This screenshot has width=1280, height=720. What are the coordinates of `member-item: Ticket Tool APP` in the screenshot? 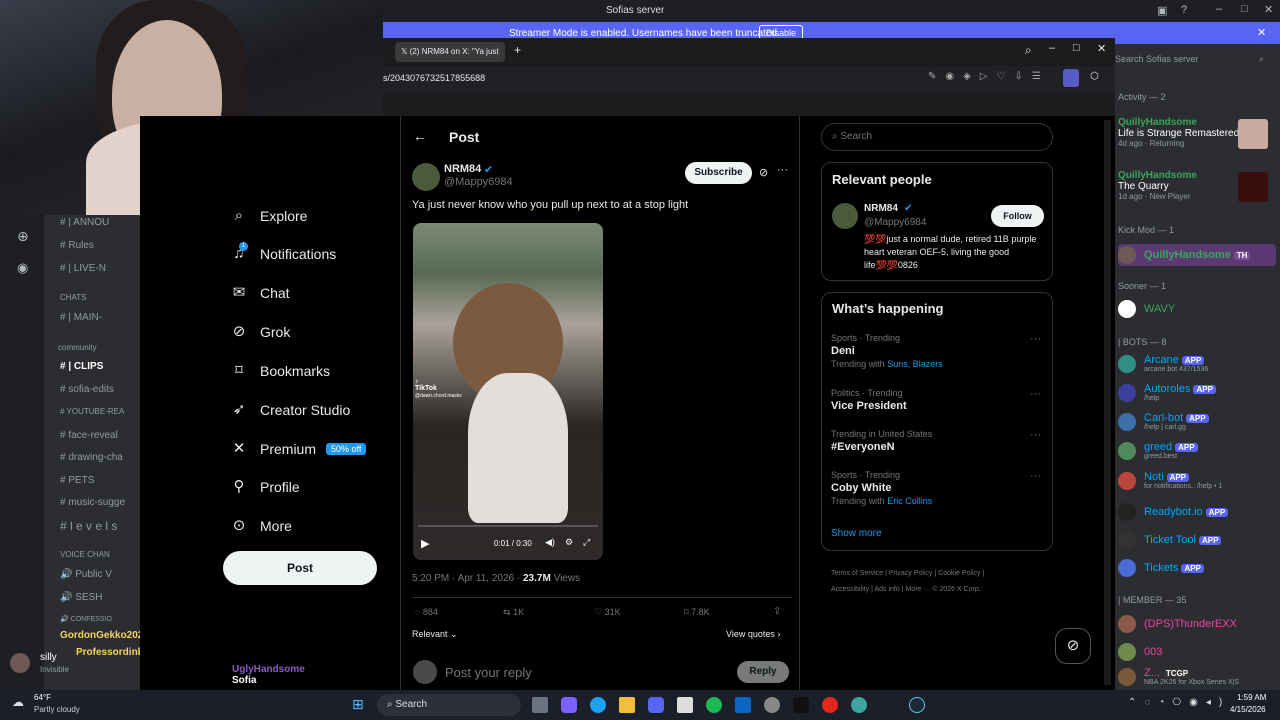 It's located at (1170, 540).